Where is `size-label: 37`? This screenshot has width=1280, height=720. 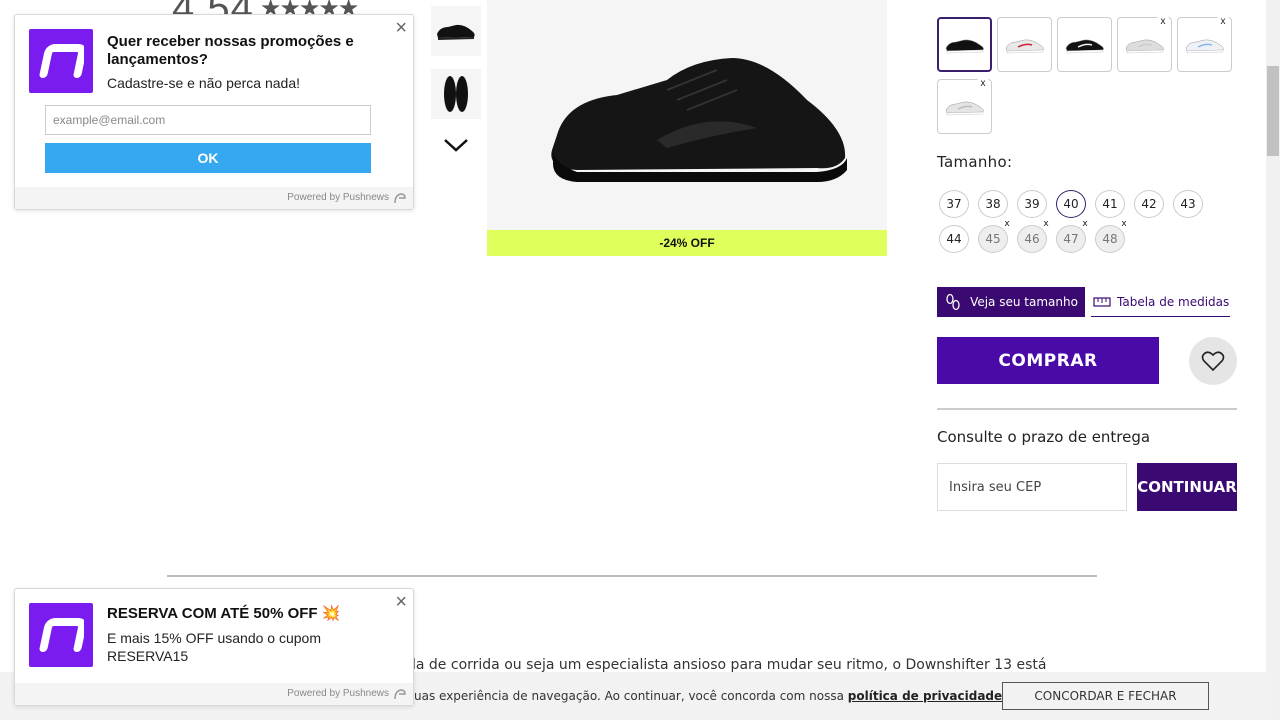
size-label: 37 is located at coordinates (954, 204).